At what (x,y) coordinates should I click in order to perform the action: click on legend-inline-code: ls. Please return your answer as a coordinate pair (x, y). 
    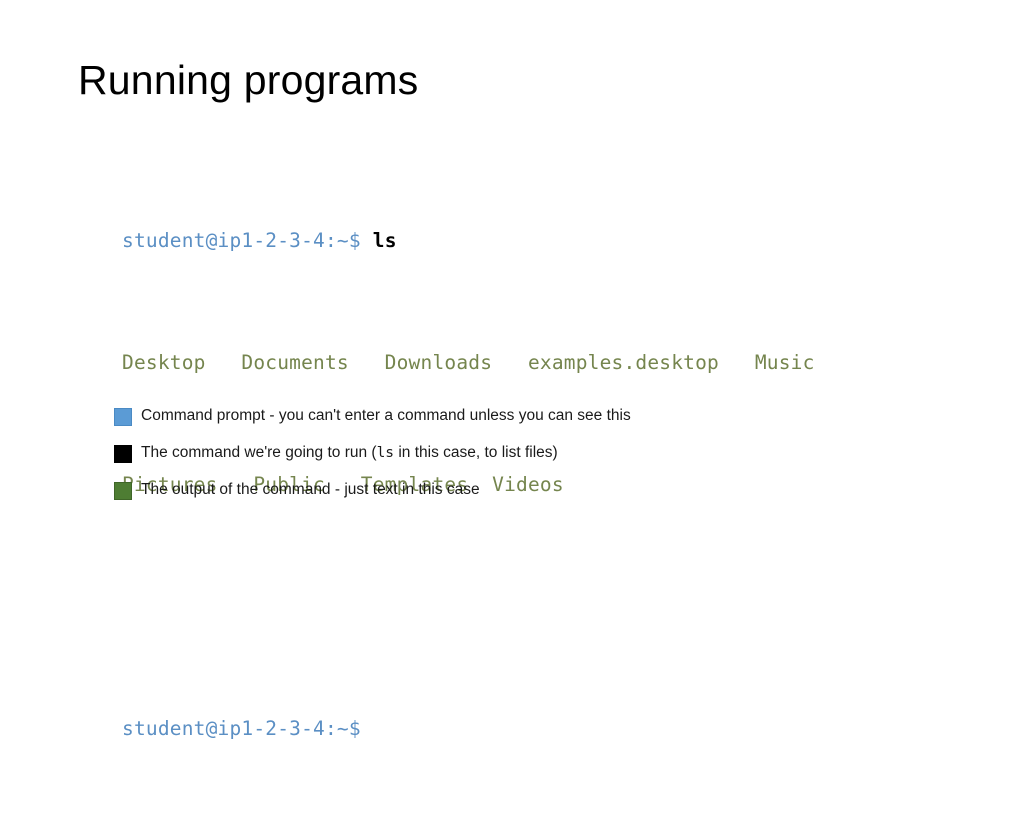
    Looking at the image, I should click on (385, 453).